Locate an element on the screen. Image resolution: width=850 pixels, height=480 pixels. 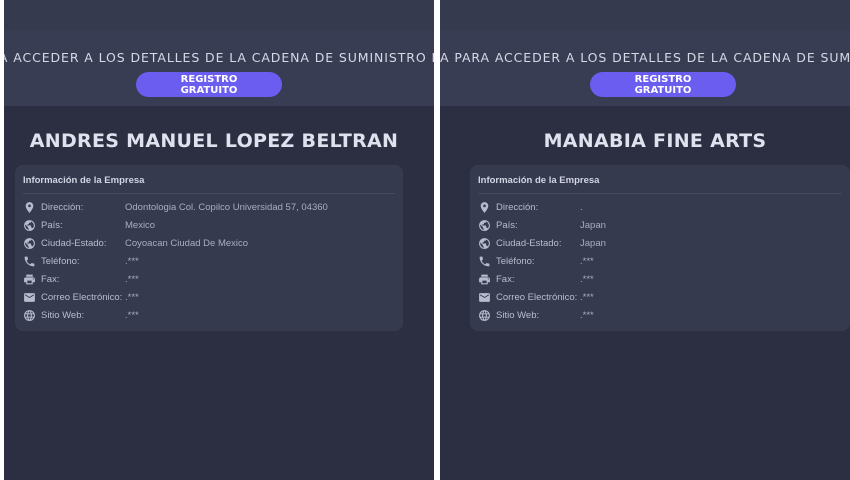
field-city-state: Ciudad-Estado: Japan is located at coordinates (542, 243).